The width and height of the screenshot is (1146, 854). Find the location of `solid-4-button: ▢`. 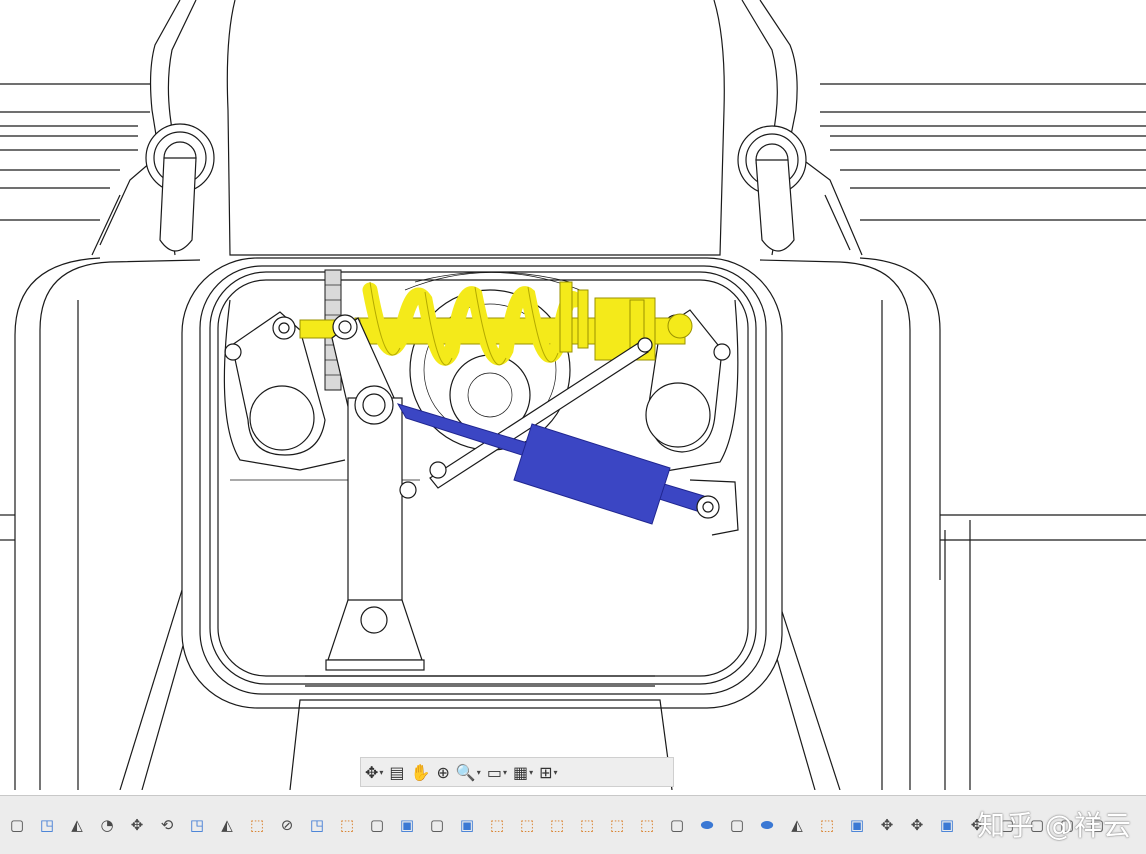

solid-4-button: ▢ is located at coordinates (737, 825).